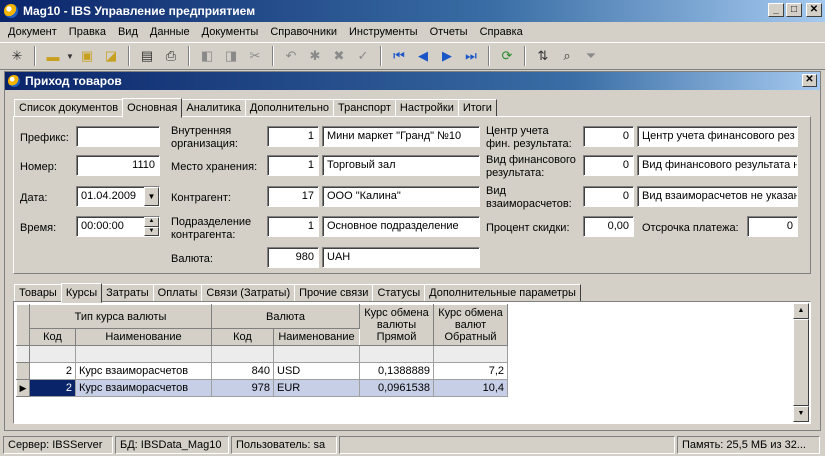  What do you see at coordinates (248, 293) in the screenshot?
I see `tab-links-costs: Связи (Затраты)` at bounding box center [248, 293].